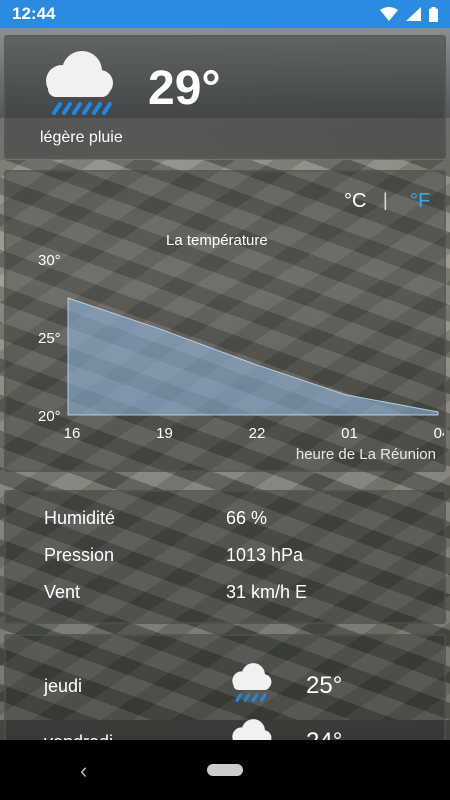 This screenshot has height=800, width=450. Describe the element at coordinates (253, 356) in the screenshot. I see `temperature-area` at that location.